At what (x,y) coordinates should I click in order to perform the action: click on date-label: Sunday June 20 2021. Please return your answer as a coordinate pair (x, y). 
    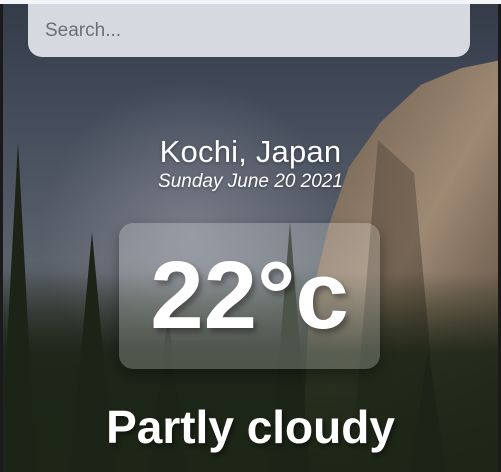
    Looking at the image, I should click on (250, 181).